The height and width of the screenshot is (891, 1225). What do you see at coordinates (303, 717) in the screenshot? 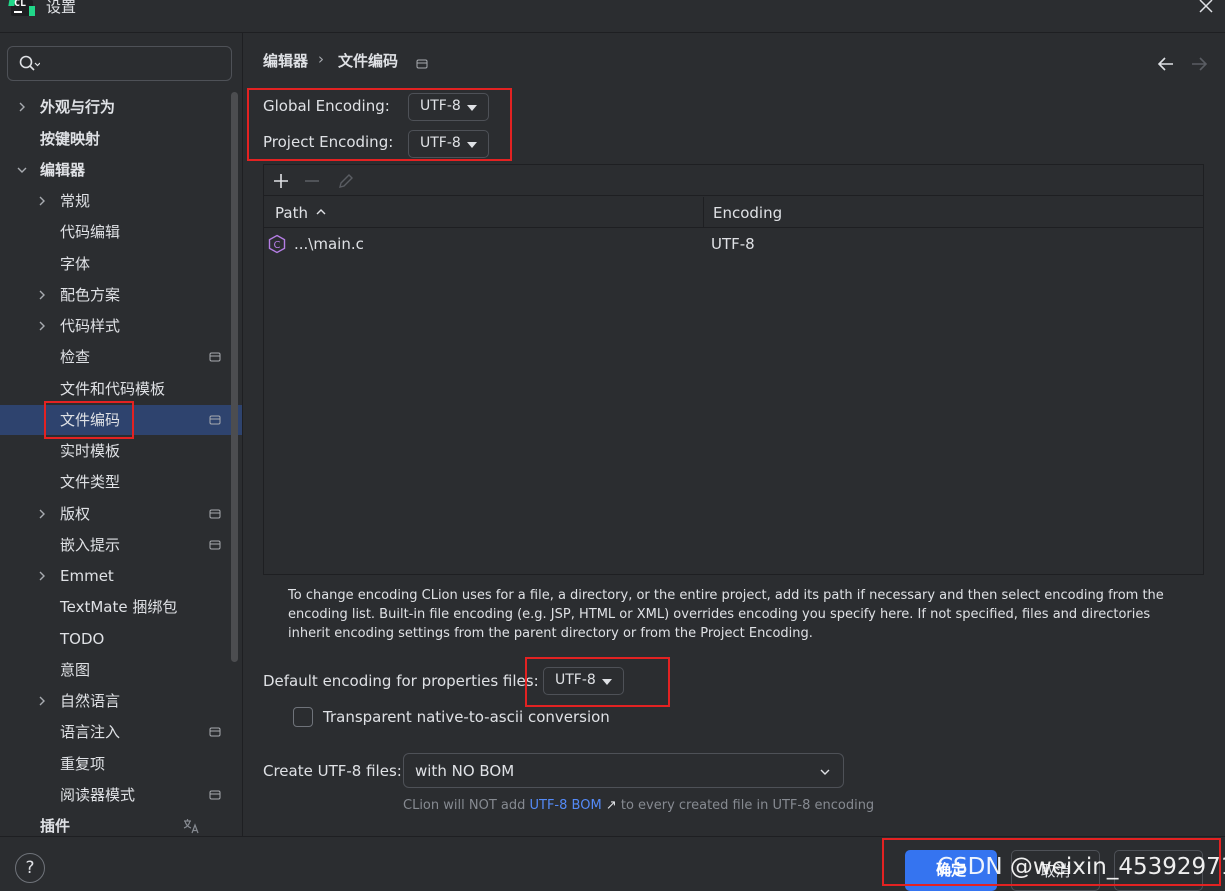
I see `native-to-ascii-checkbox` at bounding box center [303, 717].